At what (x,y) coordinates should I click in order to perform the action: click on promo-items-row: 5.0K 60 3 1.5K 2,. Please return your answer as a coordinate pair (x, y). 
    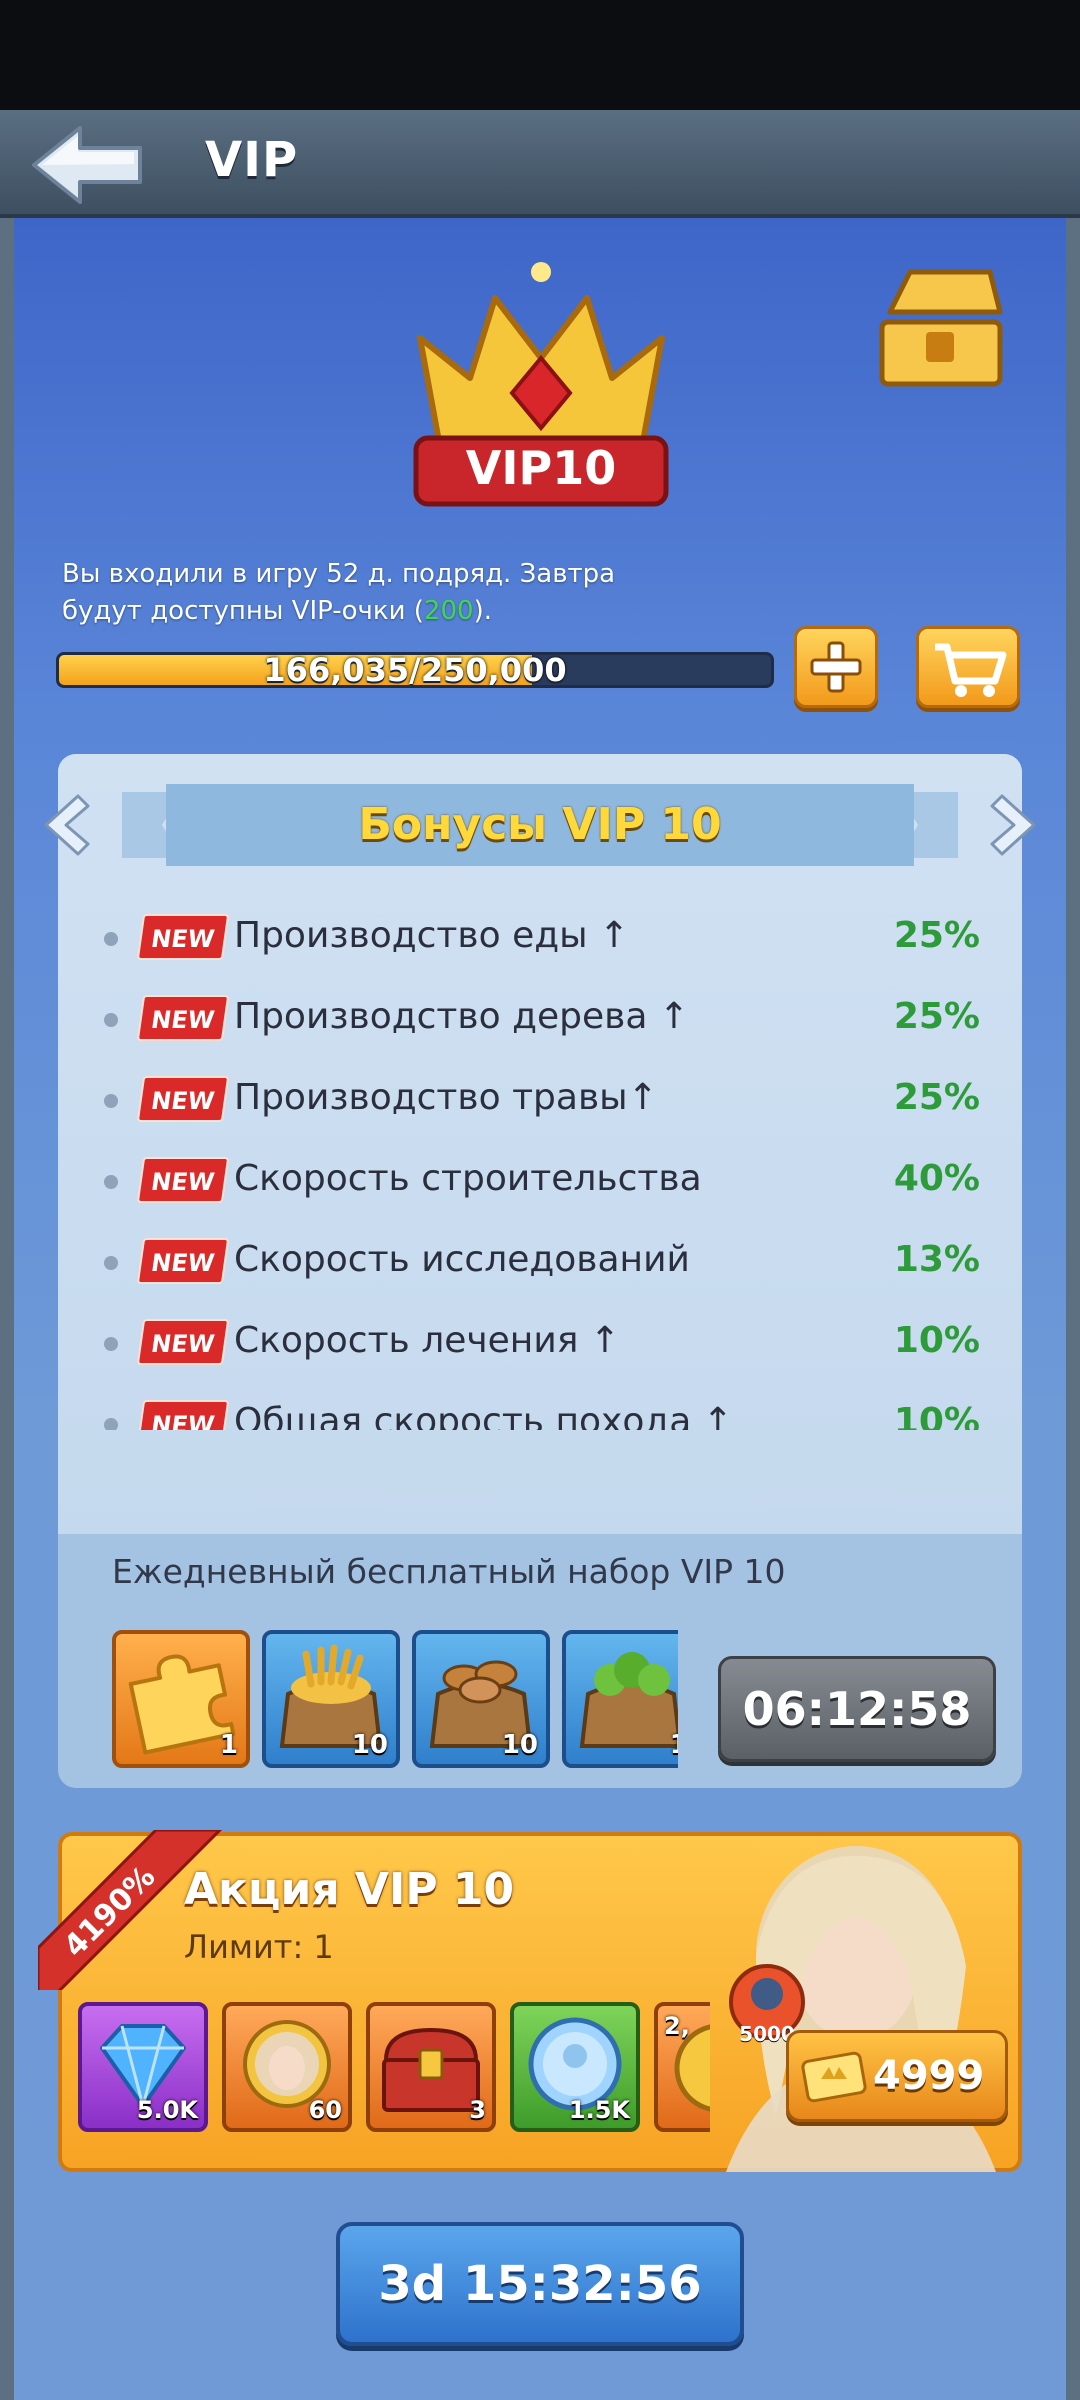
    Looking at the image, I should click on (394, 2068).